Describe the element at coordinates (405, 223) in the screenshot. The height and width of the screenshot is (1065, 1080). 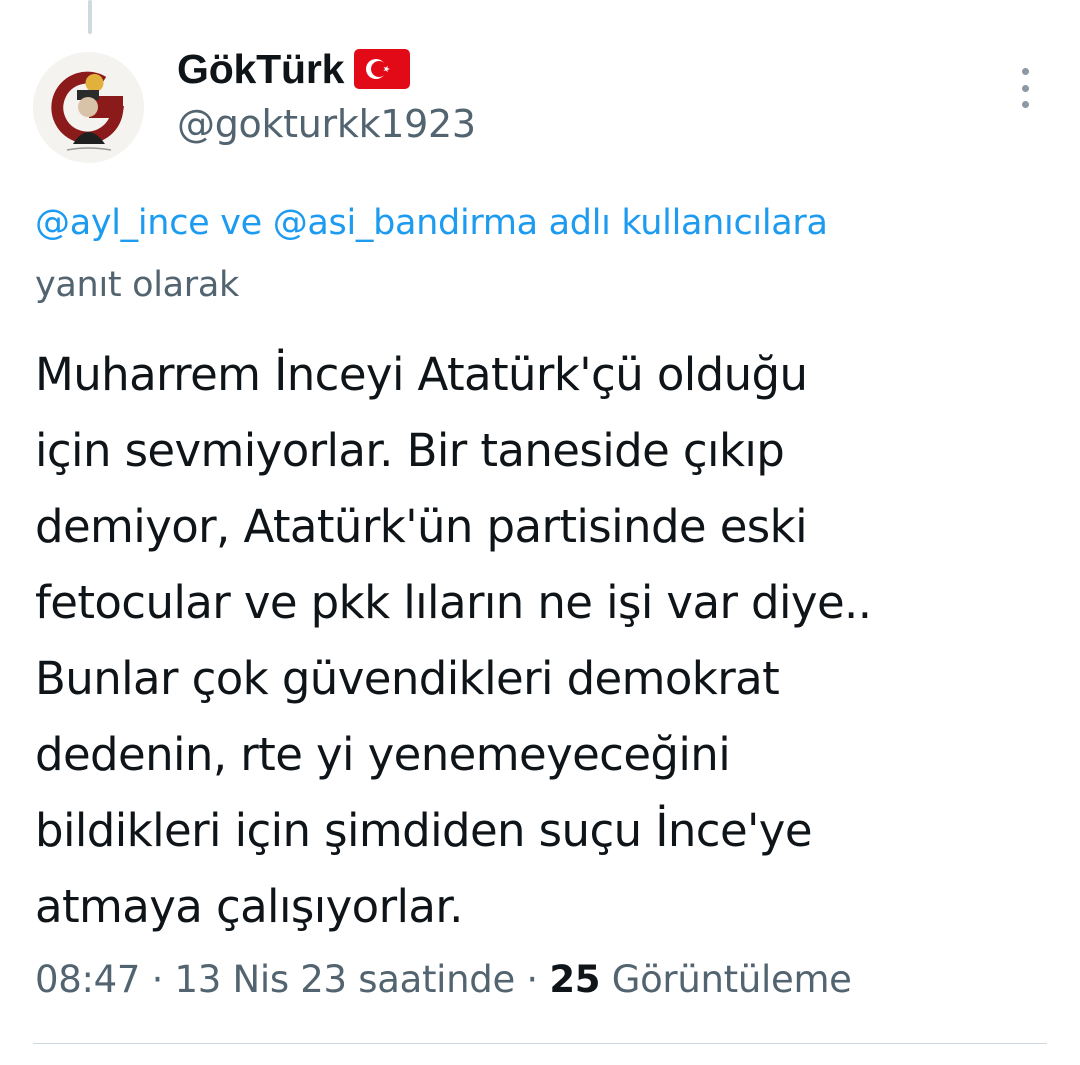
I see `mention-link: @asi_bandirma` at that location.